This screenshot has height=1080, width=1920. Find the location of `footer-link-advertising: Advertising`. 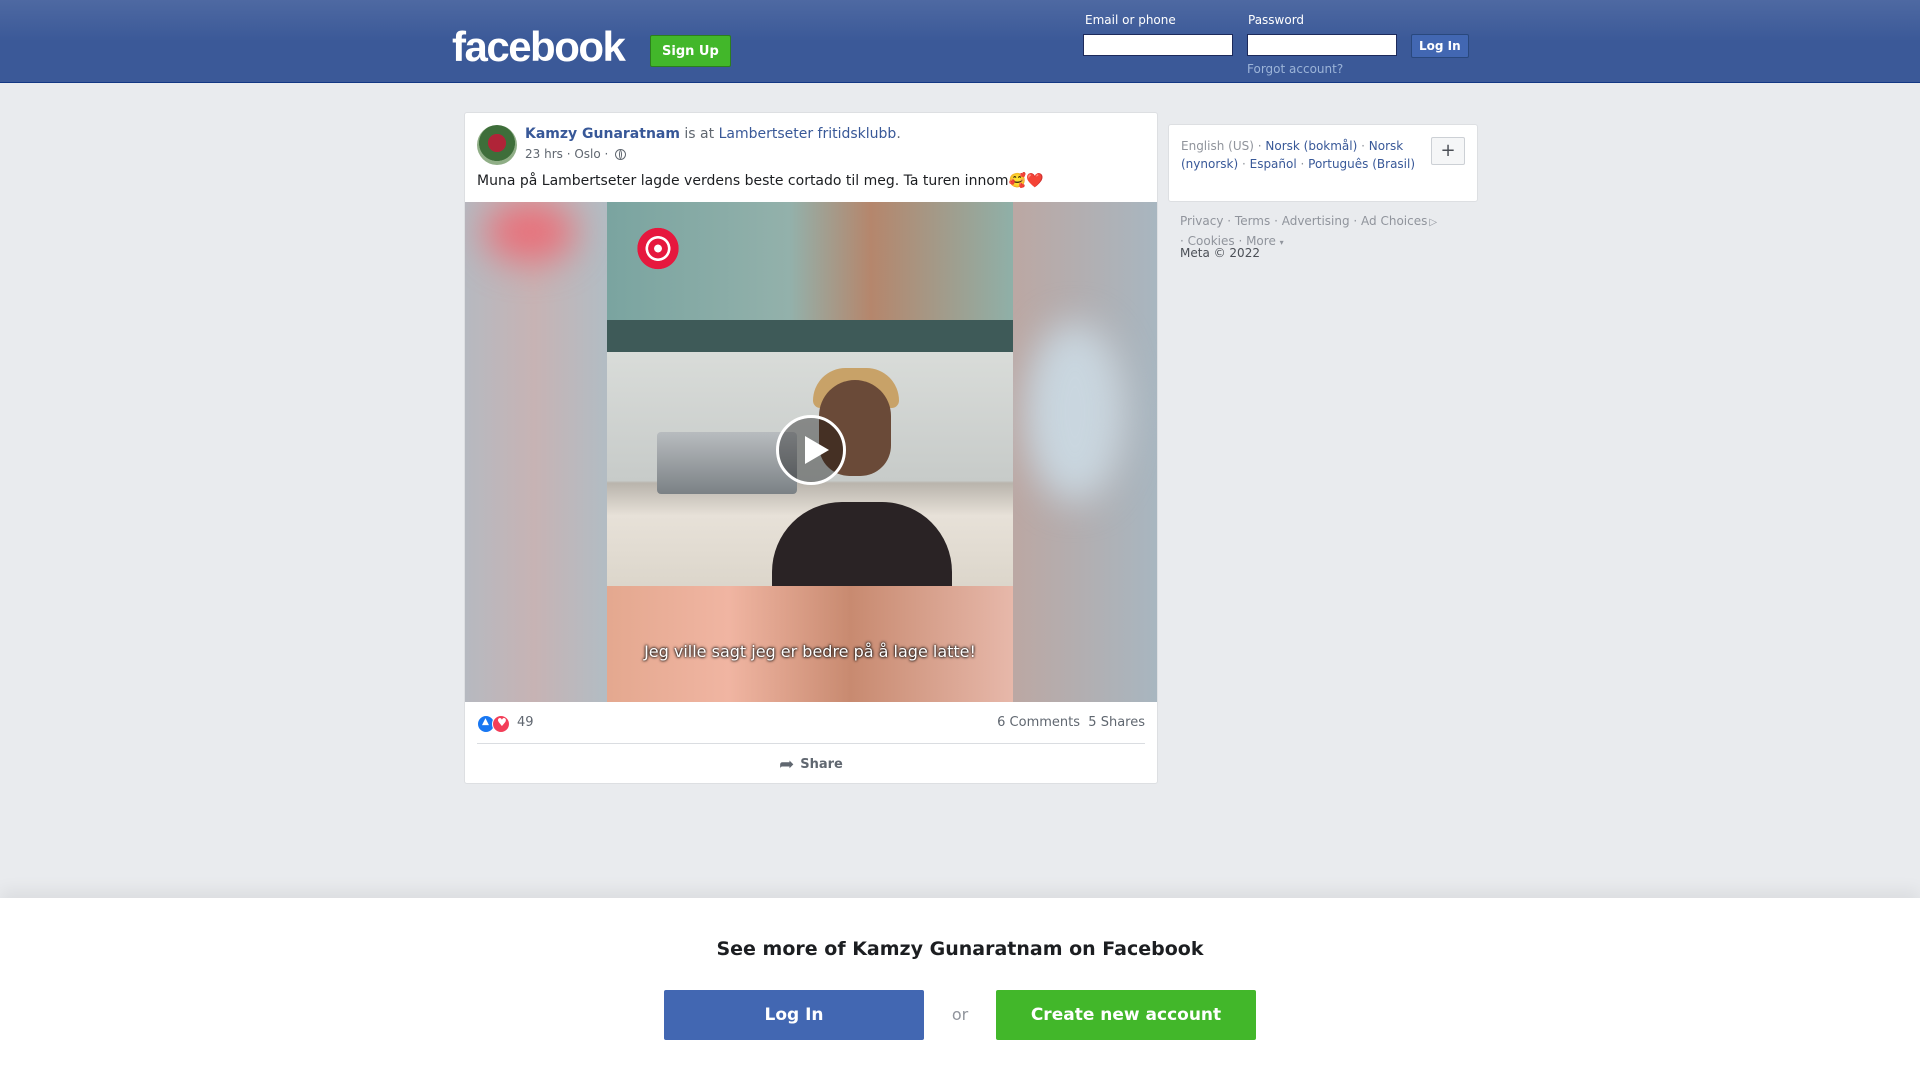

footer-link-advertising: Advertising is located at coordinates (1316, 221).